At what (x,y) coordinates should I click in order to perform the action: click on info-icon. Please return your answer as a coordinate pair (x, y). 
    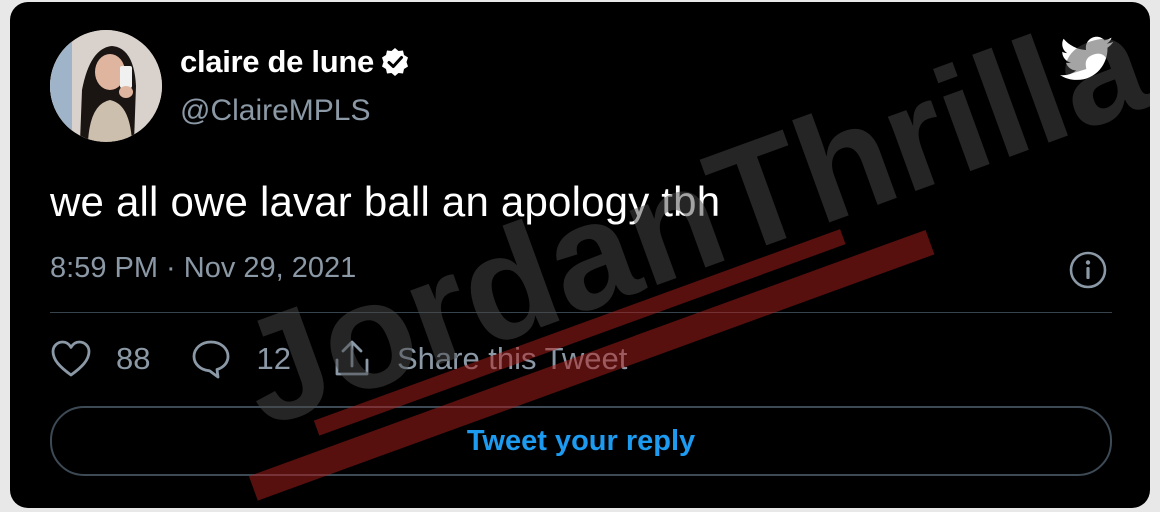
    Looking at the image, I should click on (1088, 270).